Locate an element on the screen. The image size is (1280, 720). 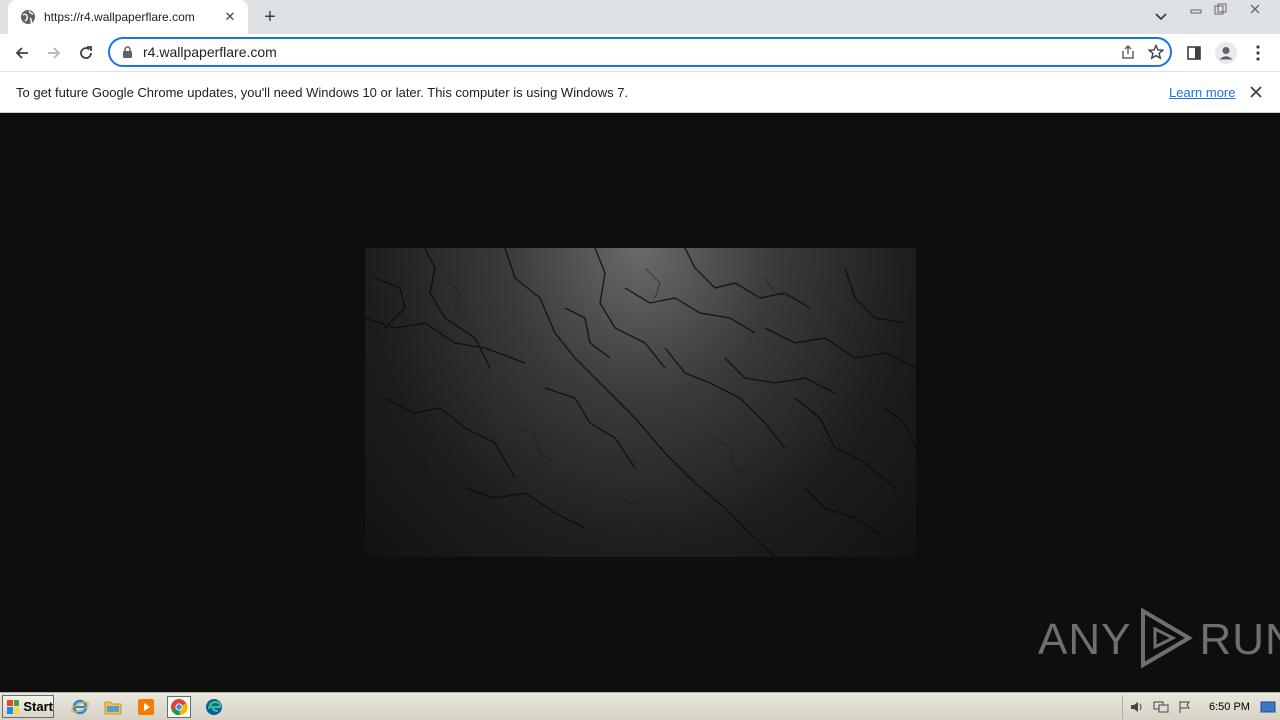
volume-icon is located at coordinates (1137, 707).